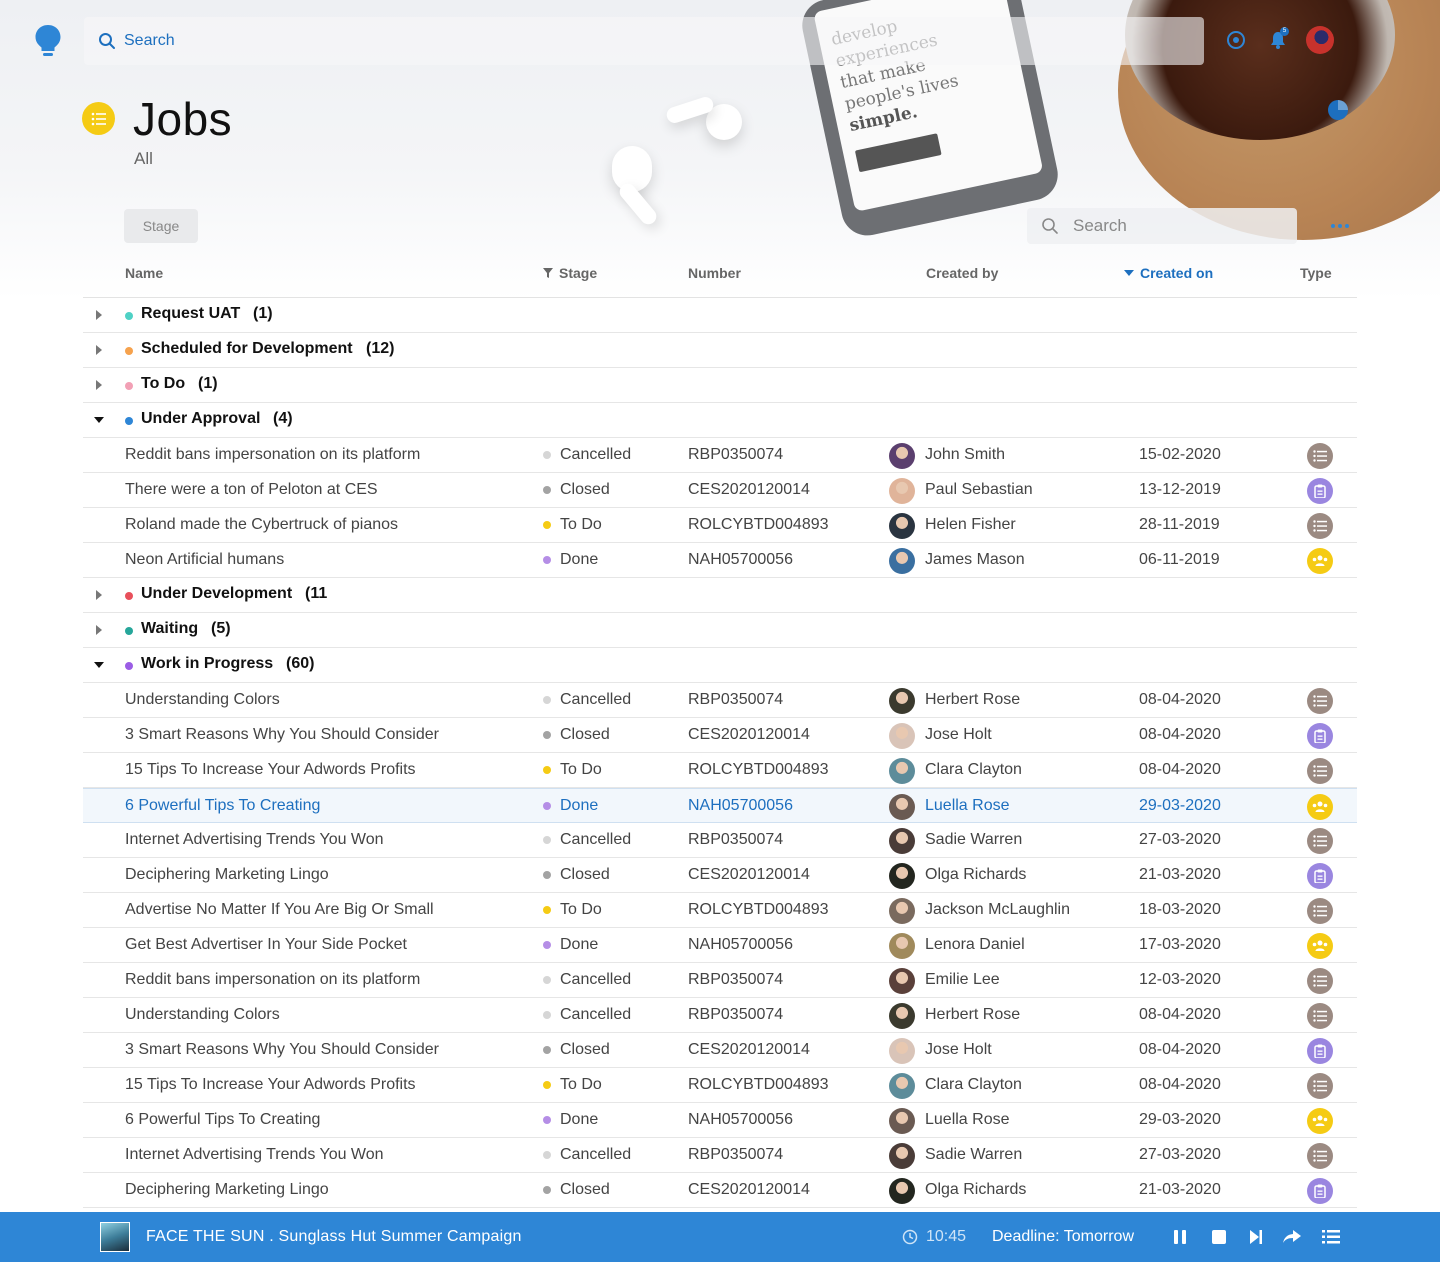 This screenshot has width=1440, height=1262. I want to click on notifications-button: 5, so click(1278, 40).